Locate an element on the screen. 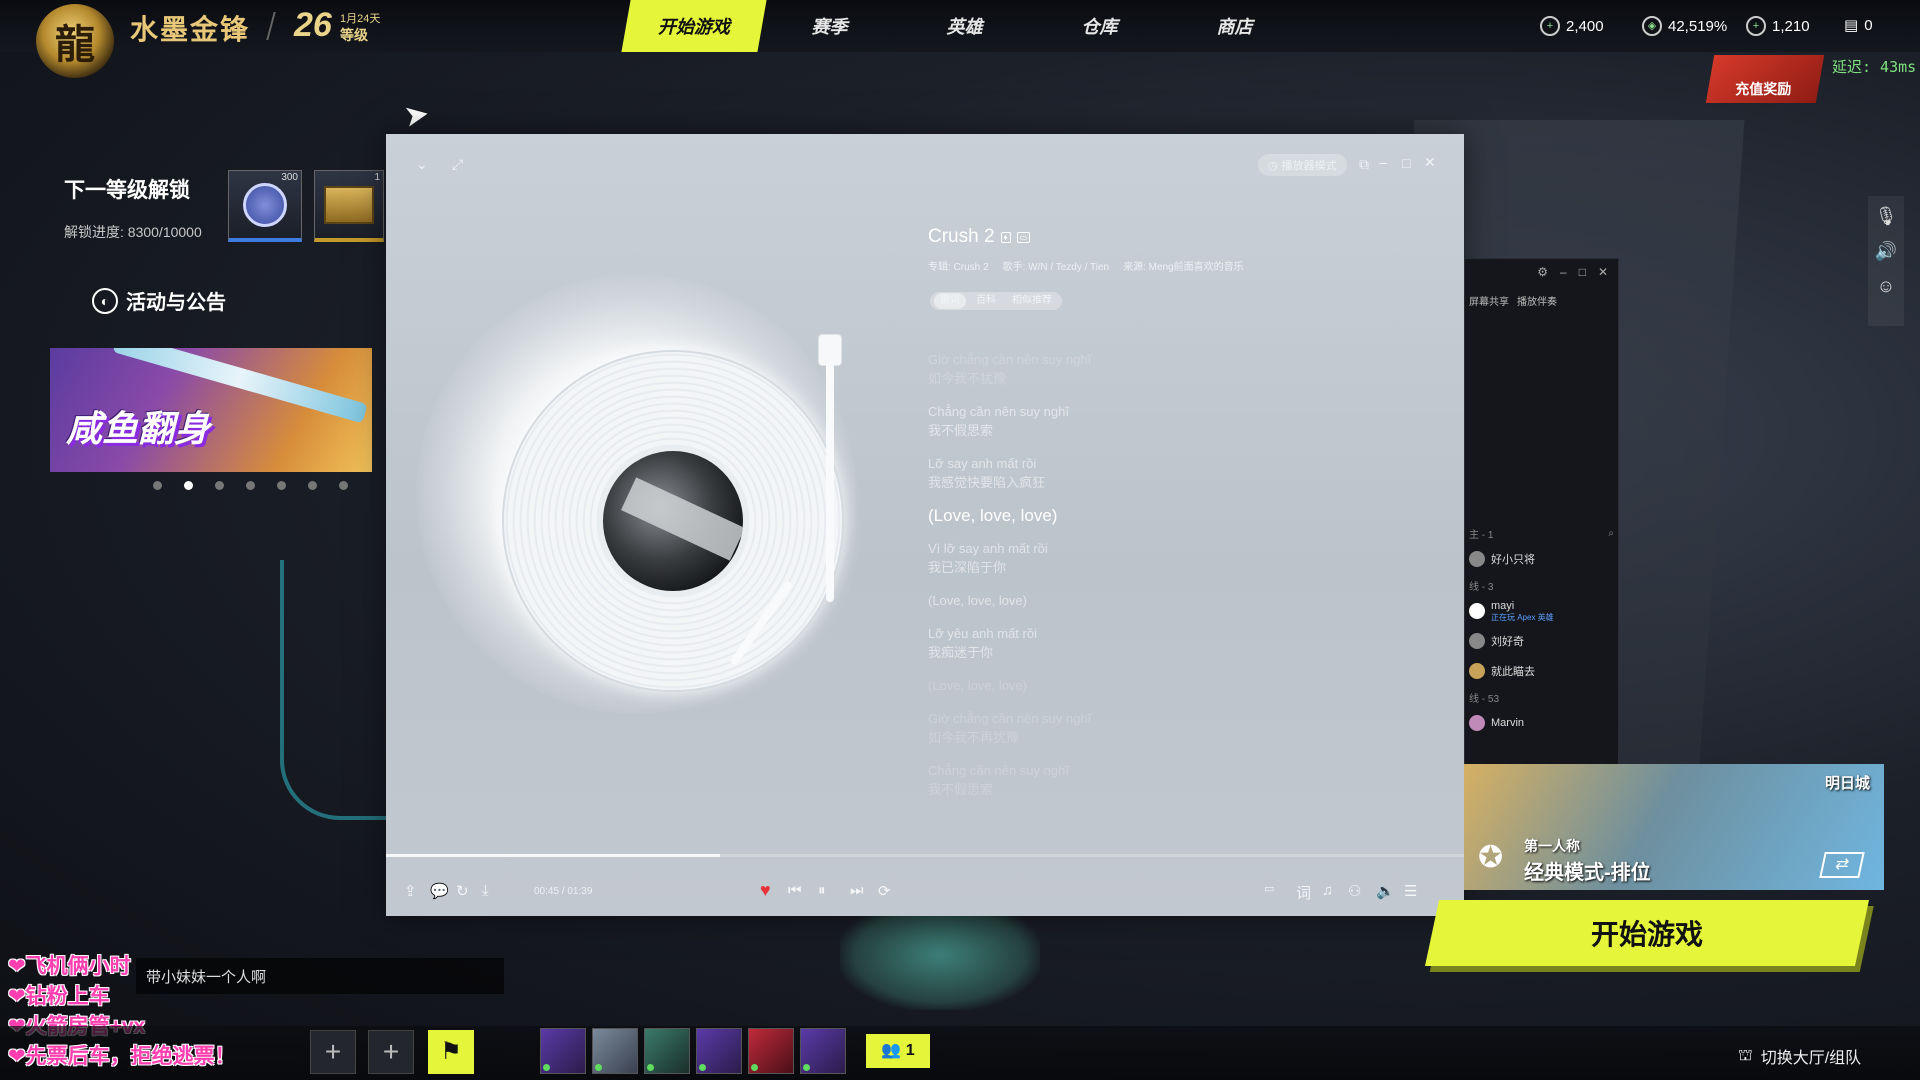 The width and height of the screenshot is (1920, 1080). microphone-icon: 🎙 is located at coordinates (1886, 216).